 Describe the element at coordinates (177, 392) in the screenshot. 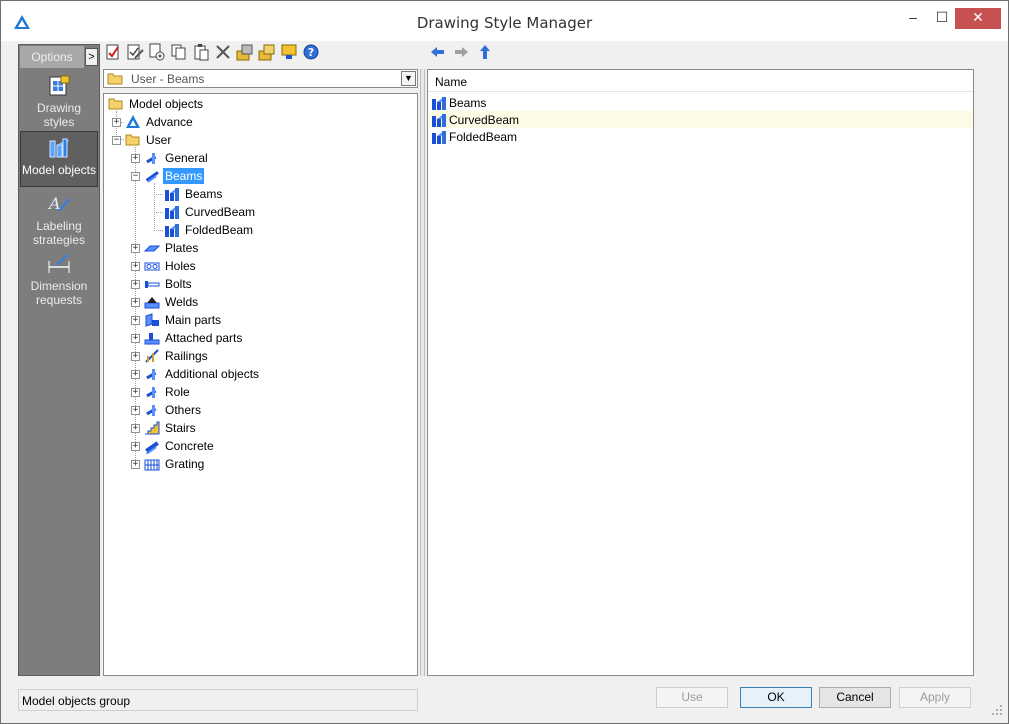

I see `tree-node-label: Role` at that location.